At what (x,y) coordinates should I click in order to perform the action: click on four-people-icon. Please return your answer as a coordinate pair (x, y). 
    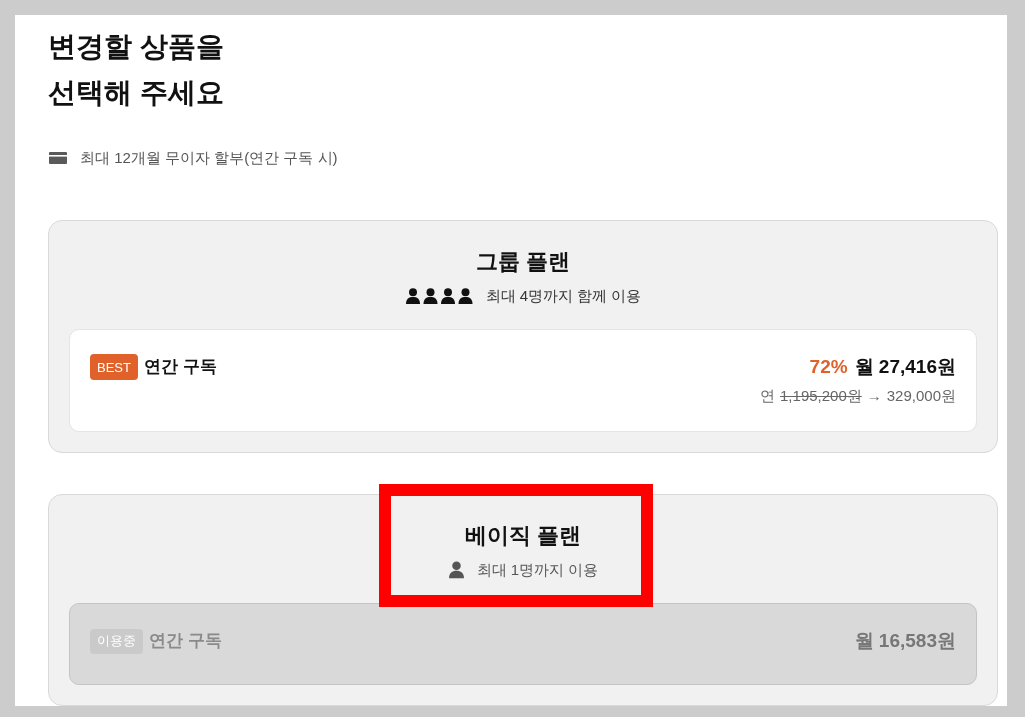
    Looking at the image, I should click on (439, 296).